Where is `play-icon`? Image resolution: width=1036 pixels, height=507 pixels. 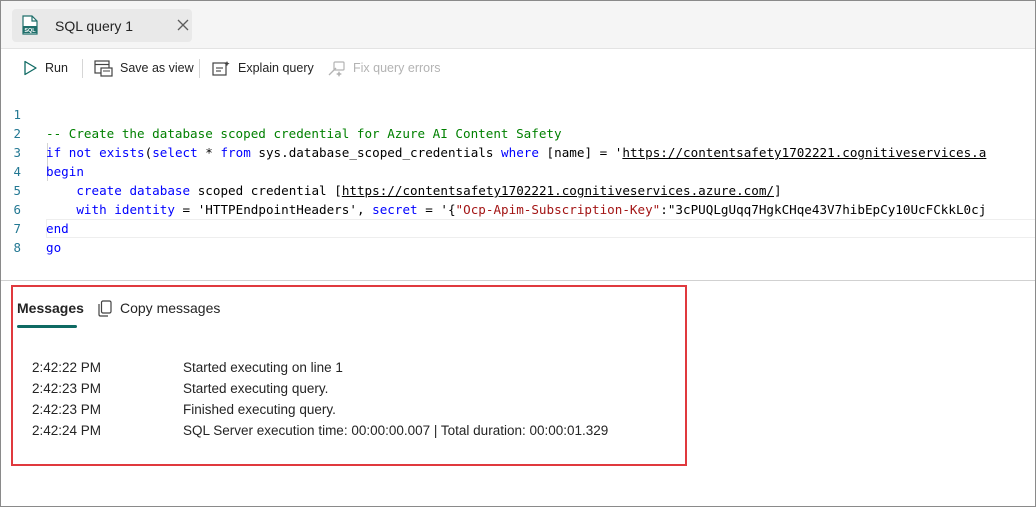 play-icon is located at coordinates (30, 68).